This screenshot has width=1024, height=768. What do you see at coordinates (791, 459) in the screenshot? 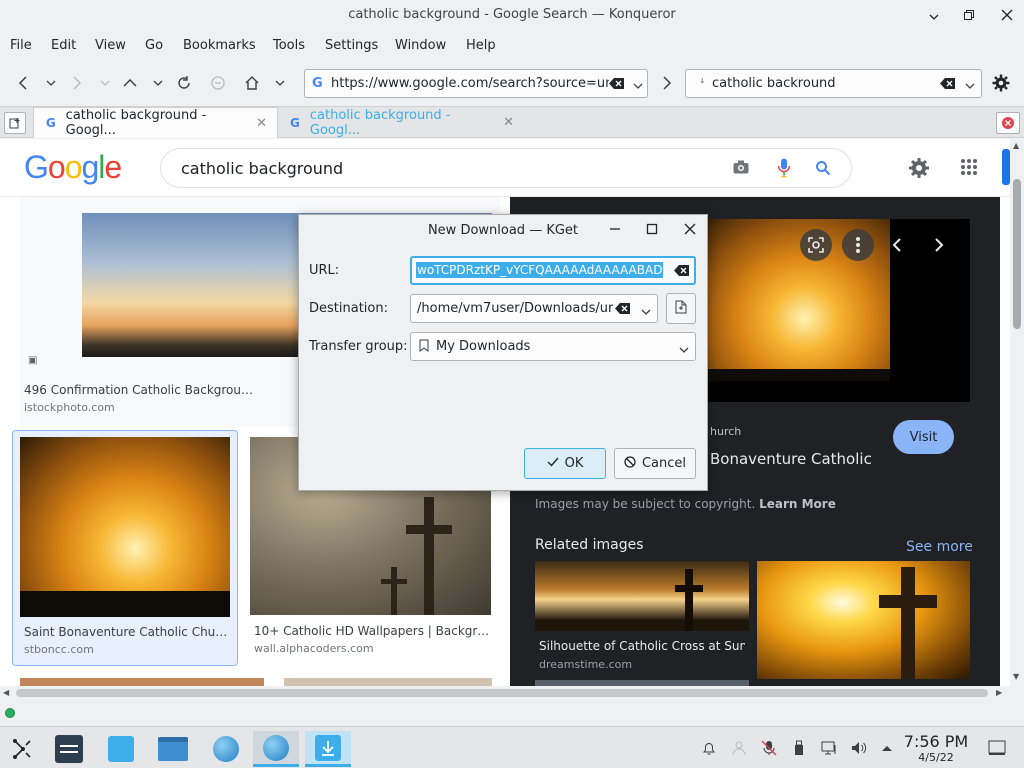
I see `preview-title: Bonaventure Catholic` at bounding box center [791, 459].